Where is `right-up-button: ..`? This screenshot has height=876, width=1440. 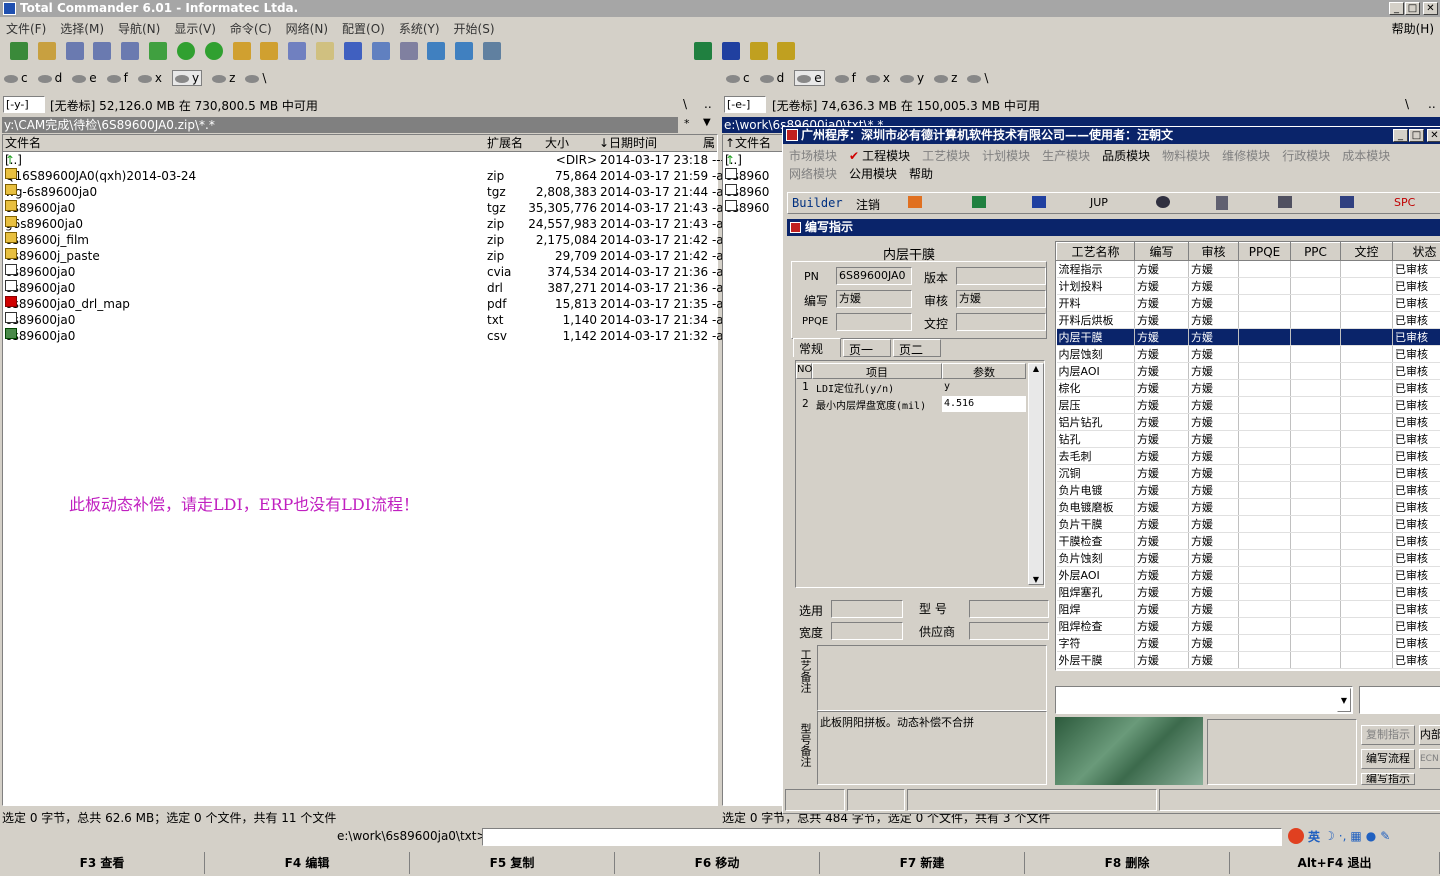
right-up-button: .. is located at coordinates (1432, 104).